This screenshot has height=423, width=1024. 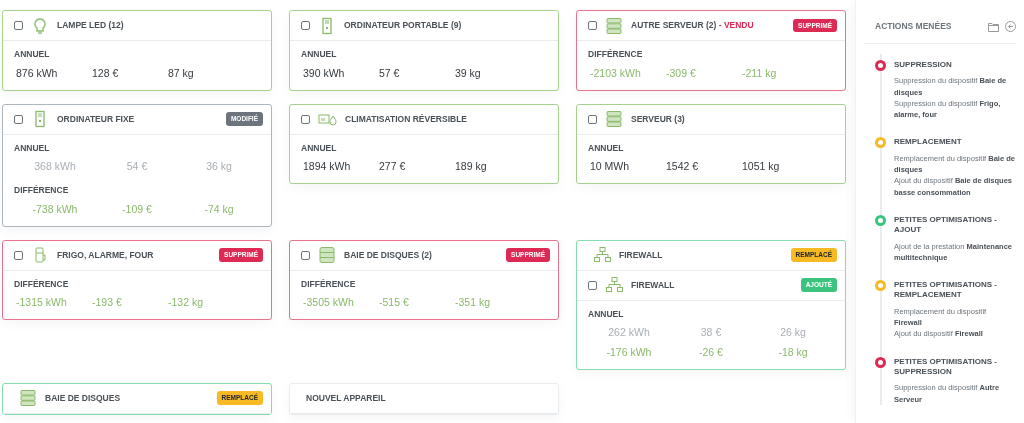 I want to click on value-text: -2103 kWh, so click(x=615, y=73).